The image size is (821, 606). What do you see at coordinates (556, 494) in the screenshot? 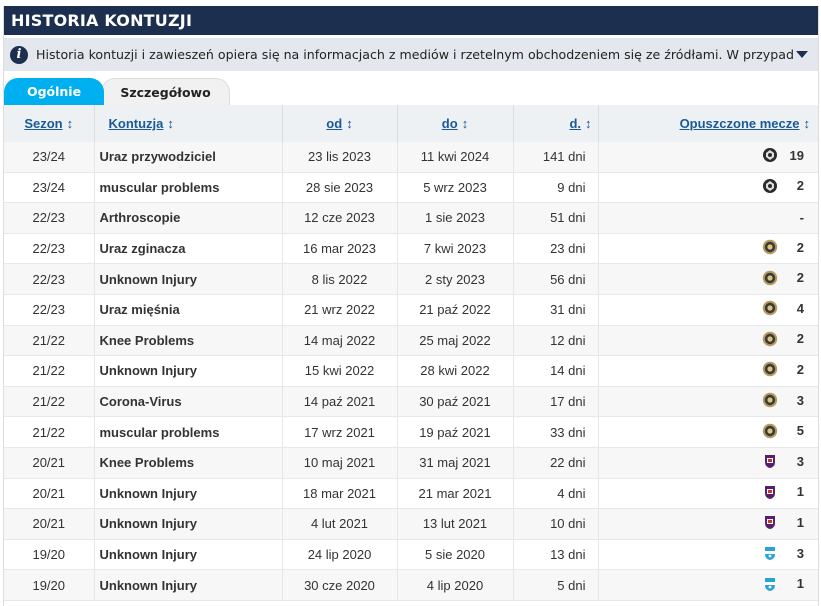
I see `cell-days: 4 dni` at bounding box center [556, 494].